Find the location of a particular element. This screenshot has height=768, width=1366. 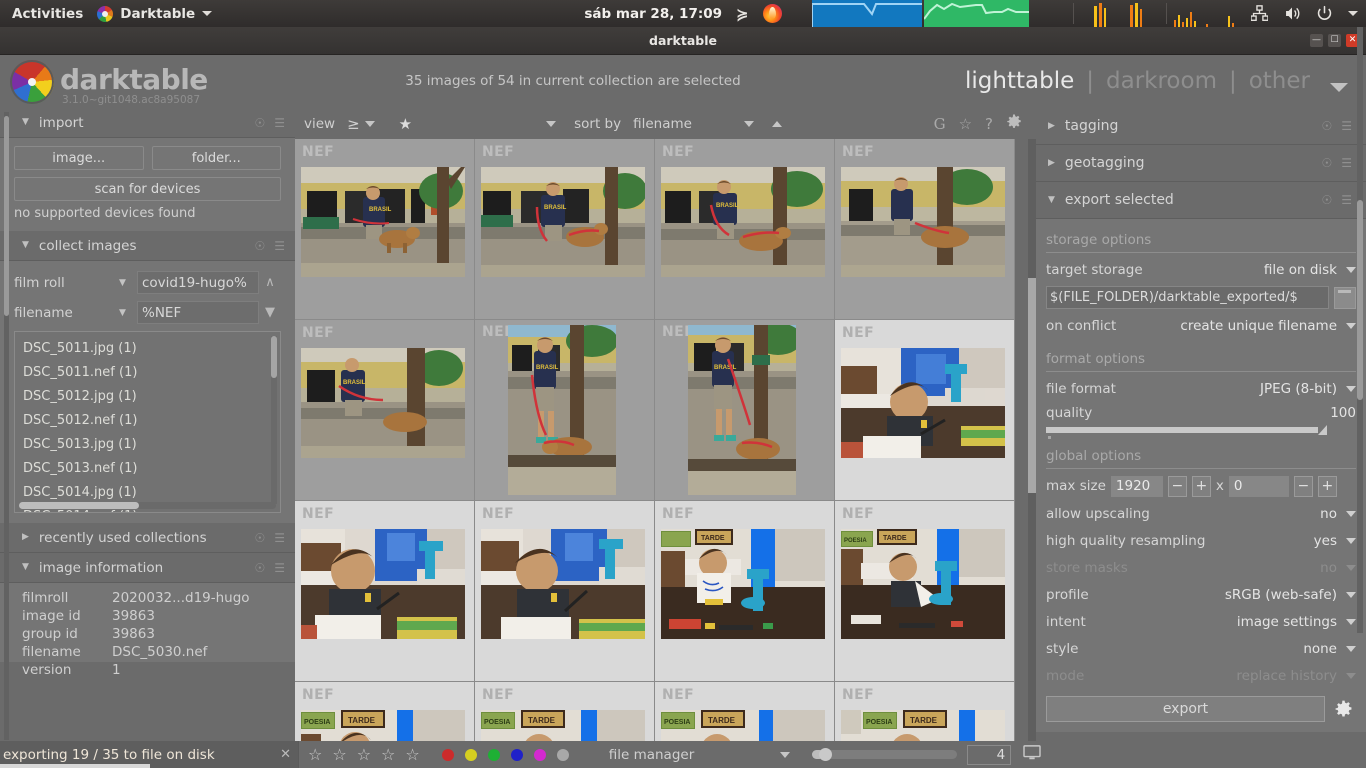

thumbnail-cell: NEF TARDE is located at coordinates (745, 591).